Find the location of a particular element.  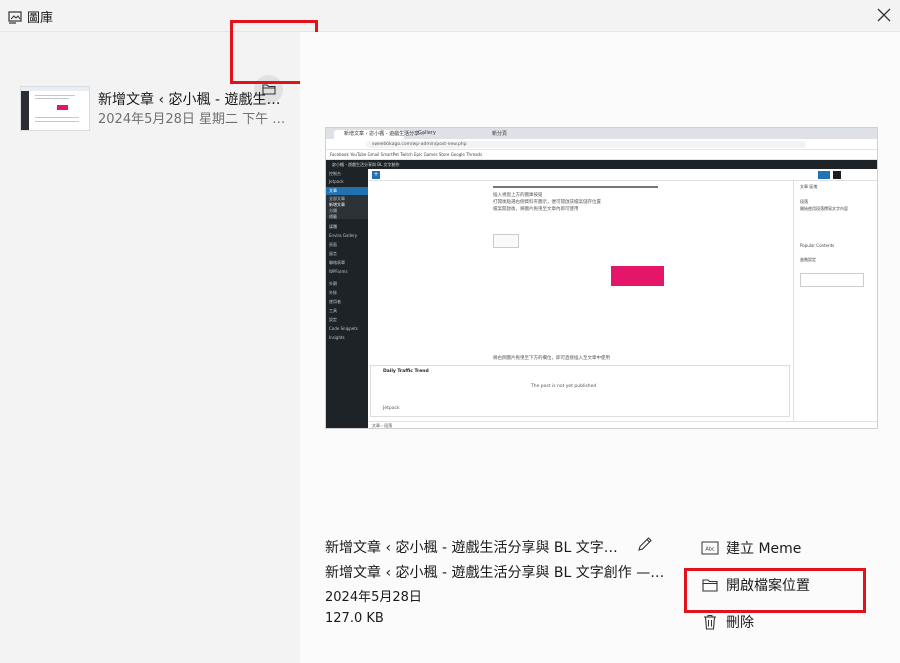

wp-menu-item: Jetpack is located at coordinates (336, 181).